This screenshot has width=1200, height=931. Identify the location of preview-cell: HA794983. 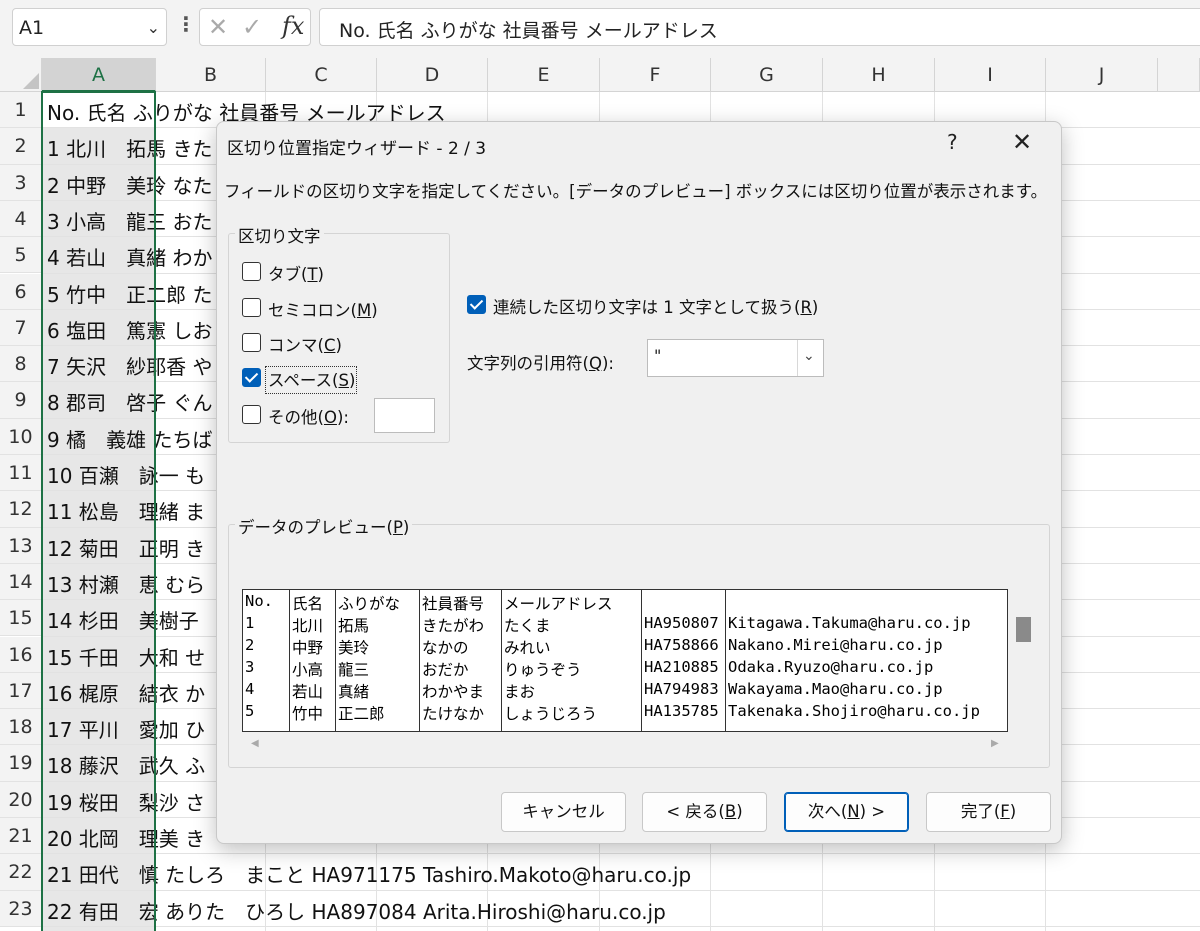
(681, 689).